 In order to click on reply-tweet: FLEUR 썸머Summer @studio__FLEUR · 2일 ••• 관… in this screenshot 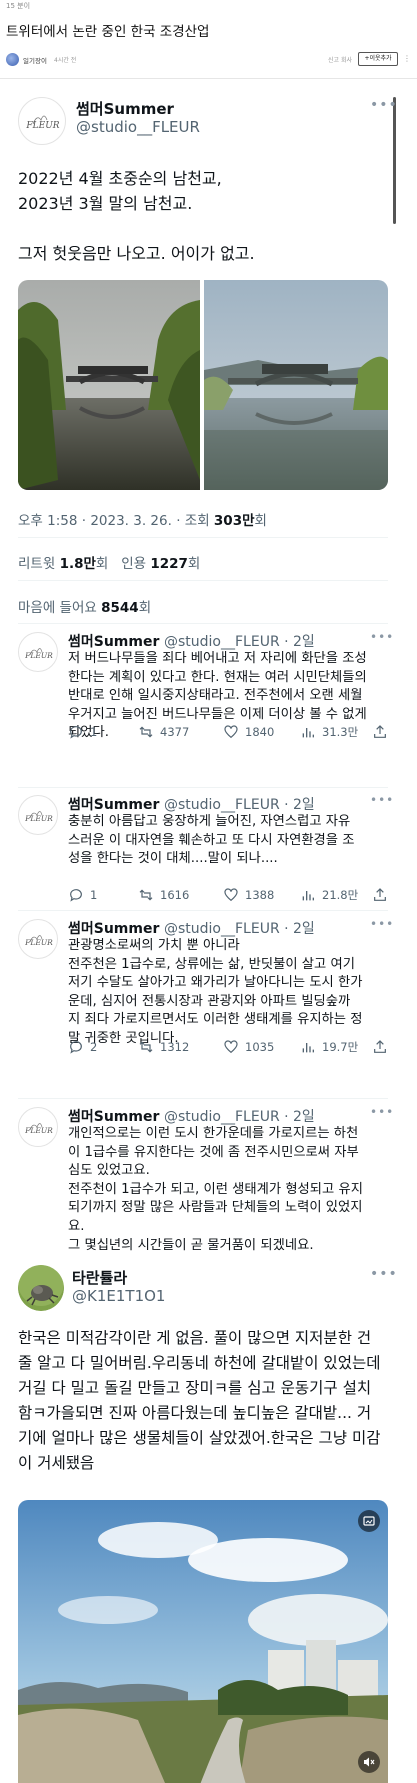, I will do `click(205, 1009)`.